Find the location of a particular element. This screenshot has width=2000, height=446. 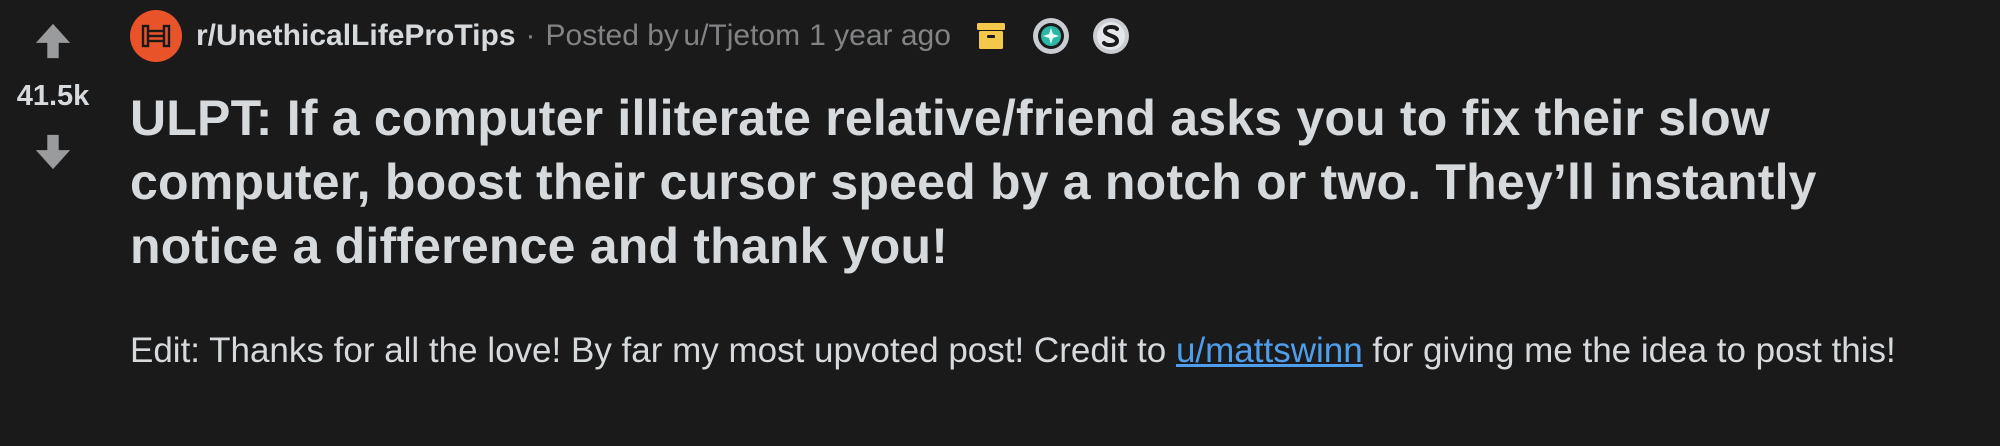

award-badge-icon is located at coordinates (1051, 36).